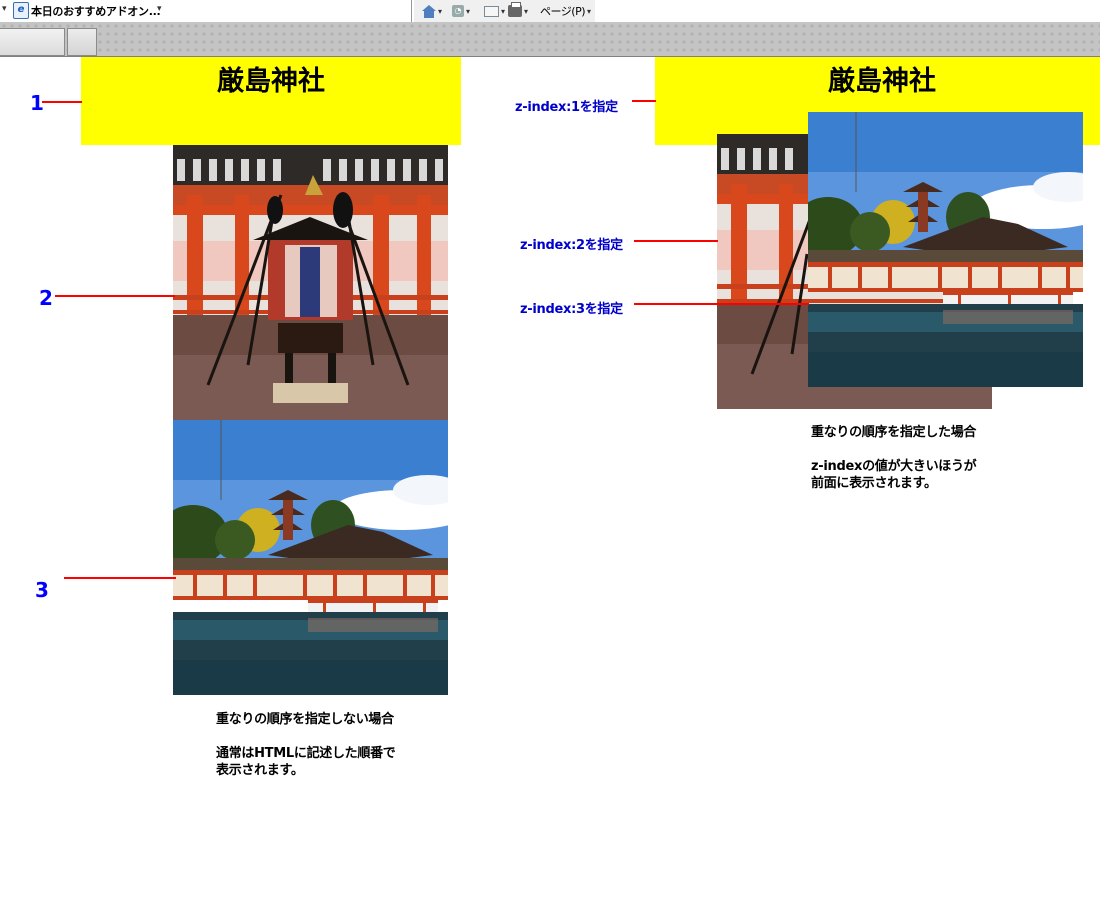 Image resolution: width=1100 pixels, height=900 pixels. What do you see at coordinates (306, 753) in the screenshot?
I see `left-caption-line1: 通常はHTMLに記述した順番で` at bounding box center [306, 753].